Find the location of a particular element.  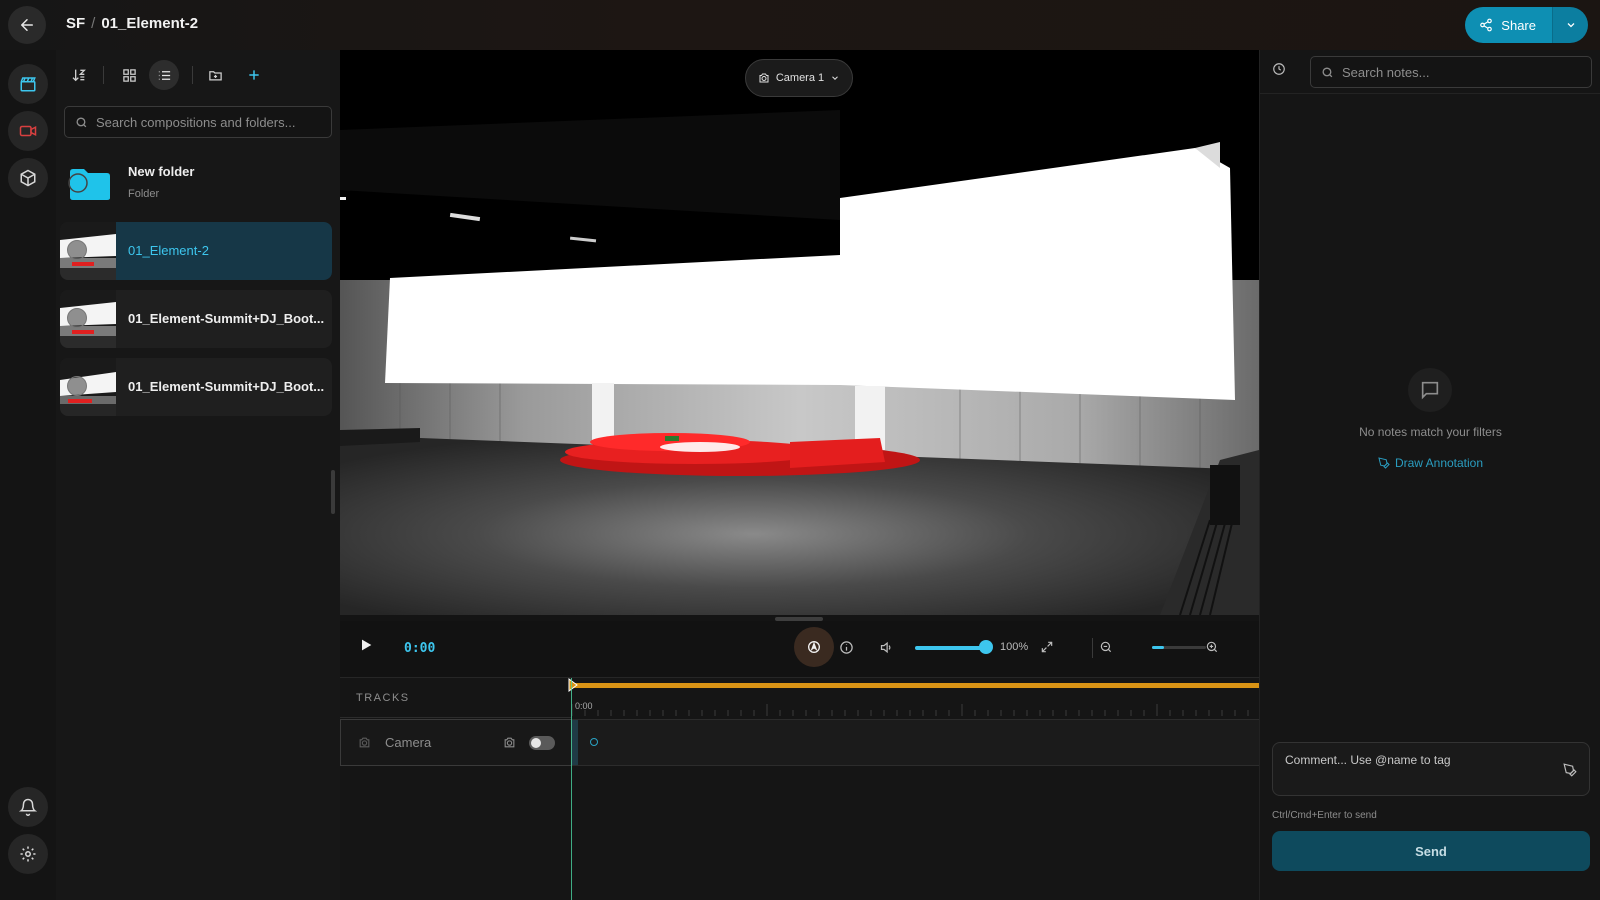

left-rail is located at coordinates (28, 475).